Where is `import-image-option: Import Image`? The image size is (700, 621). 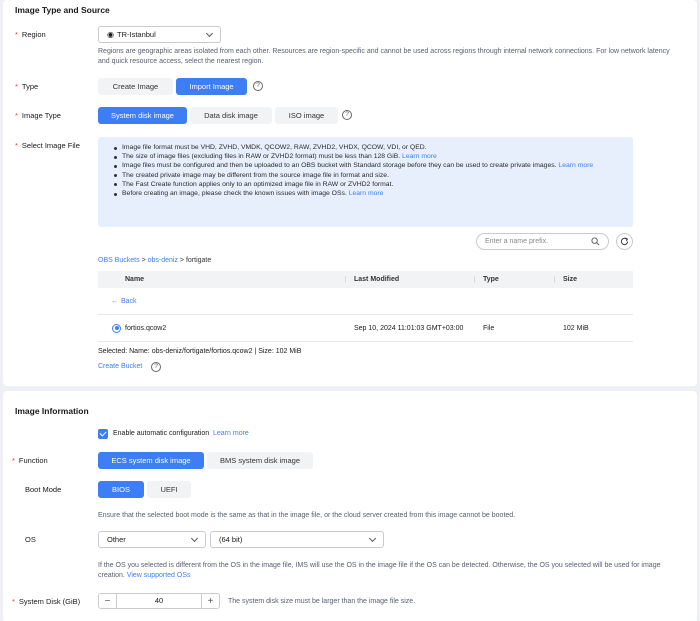 import-image-option: Import Image is located at coordinates (211, 86).